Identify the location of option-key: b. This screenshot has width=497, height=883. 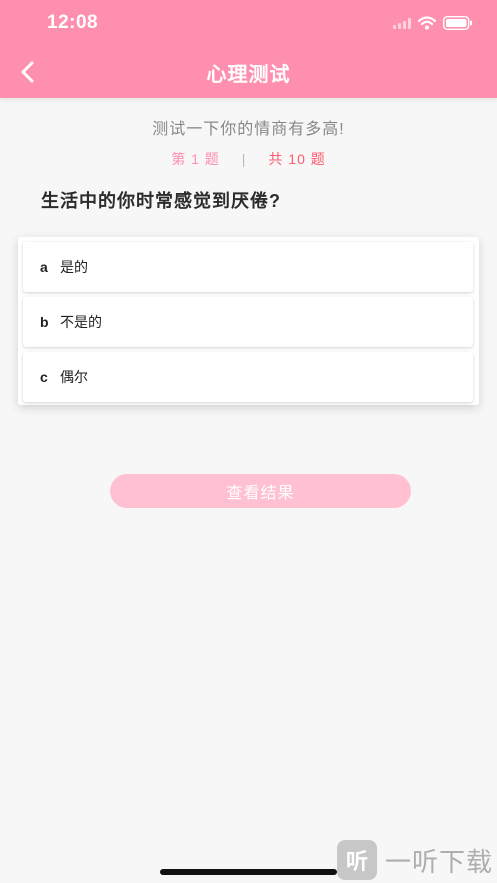
(44, 322).